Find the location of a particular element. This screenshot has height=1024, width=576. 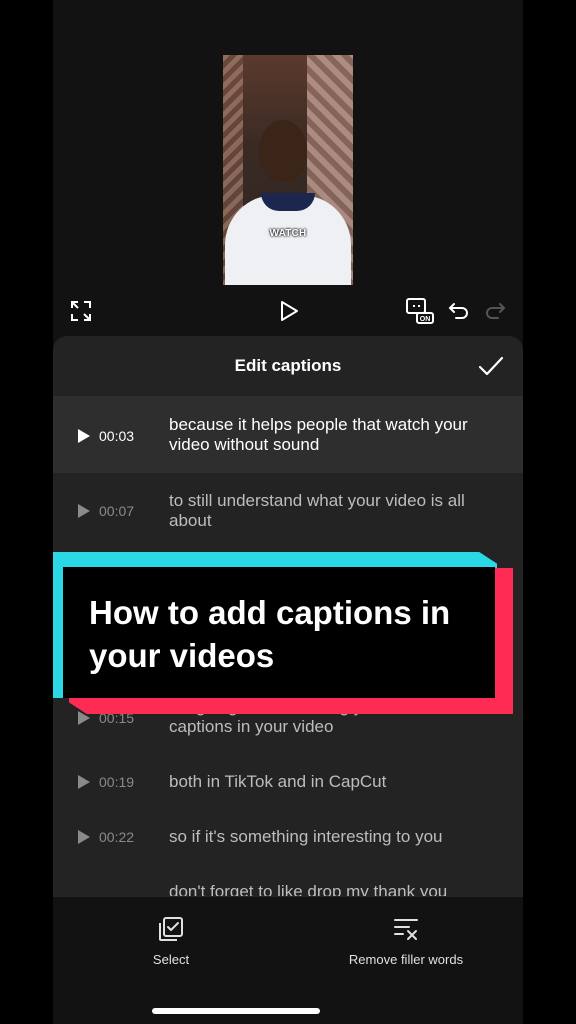

redo-icon is located at coordinates (496, 311).